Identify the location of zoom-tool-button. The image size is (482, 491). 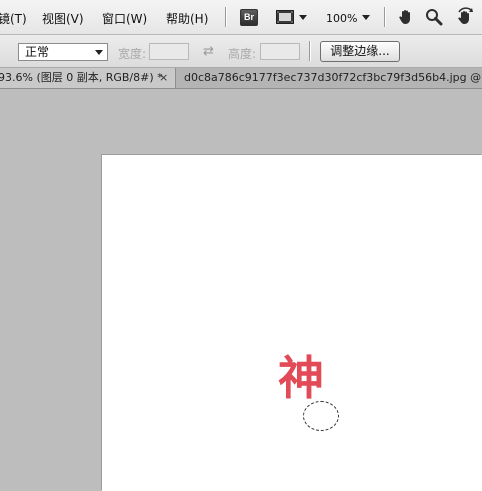
(434, 17).